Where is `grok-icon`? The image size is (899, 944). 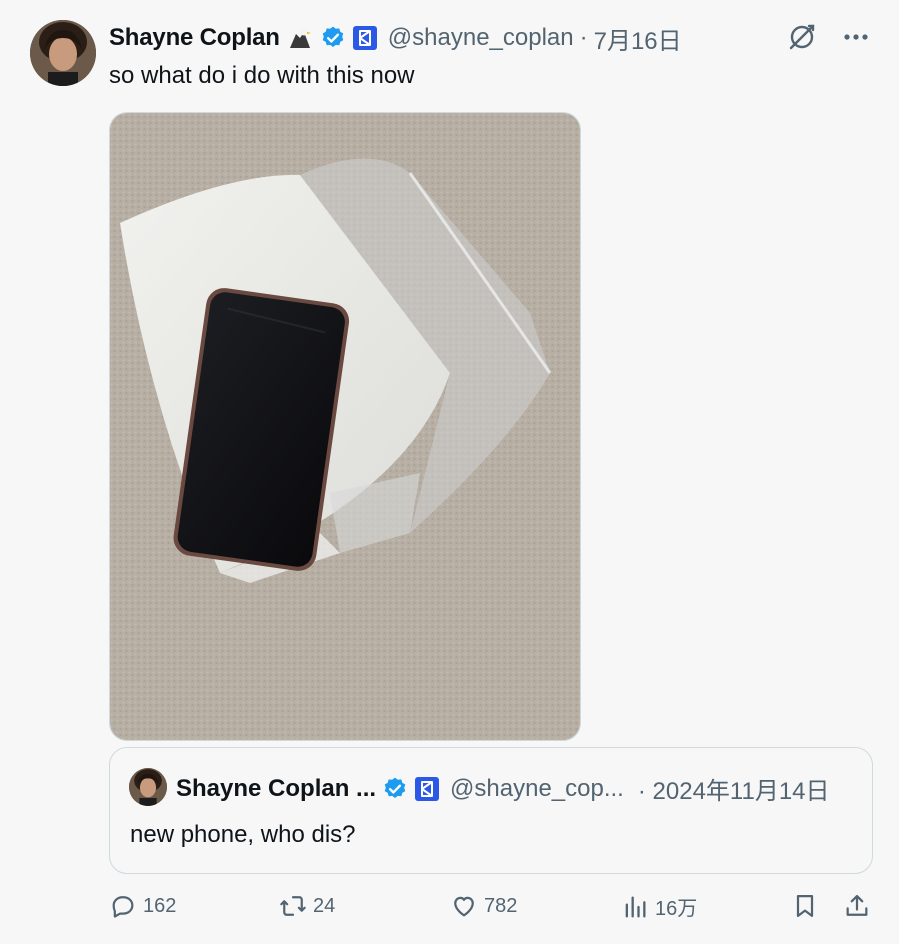
grok-icon is located at coordinates (802, 37).